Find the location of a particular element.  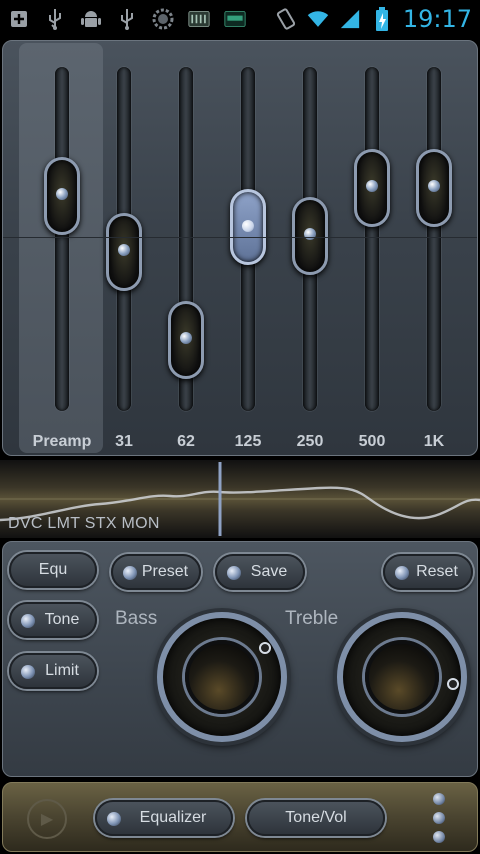

band-slider-250: 250 is located at coordinates (310, 248).